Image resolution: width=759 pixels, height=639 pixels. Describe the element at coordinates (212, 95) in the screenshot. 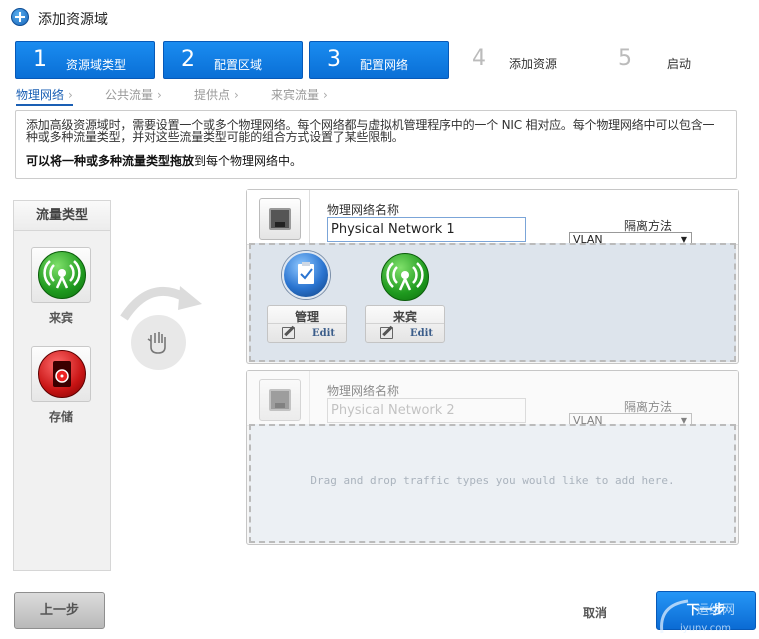

I see `tab-label: 提供点` at that location.